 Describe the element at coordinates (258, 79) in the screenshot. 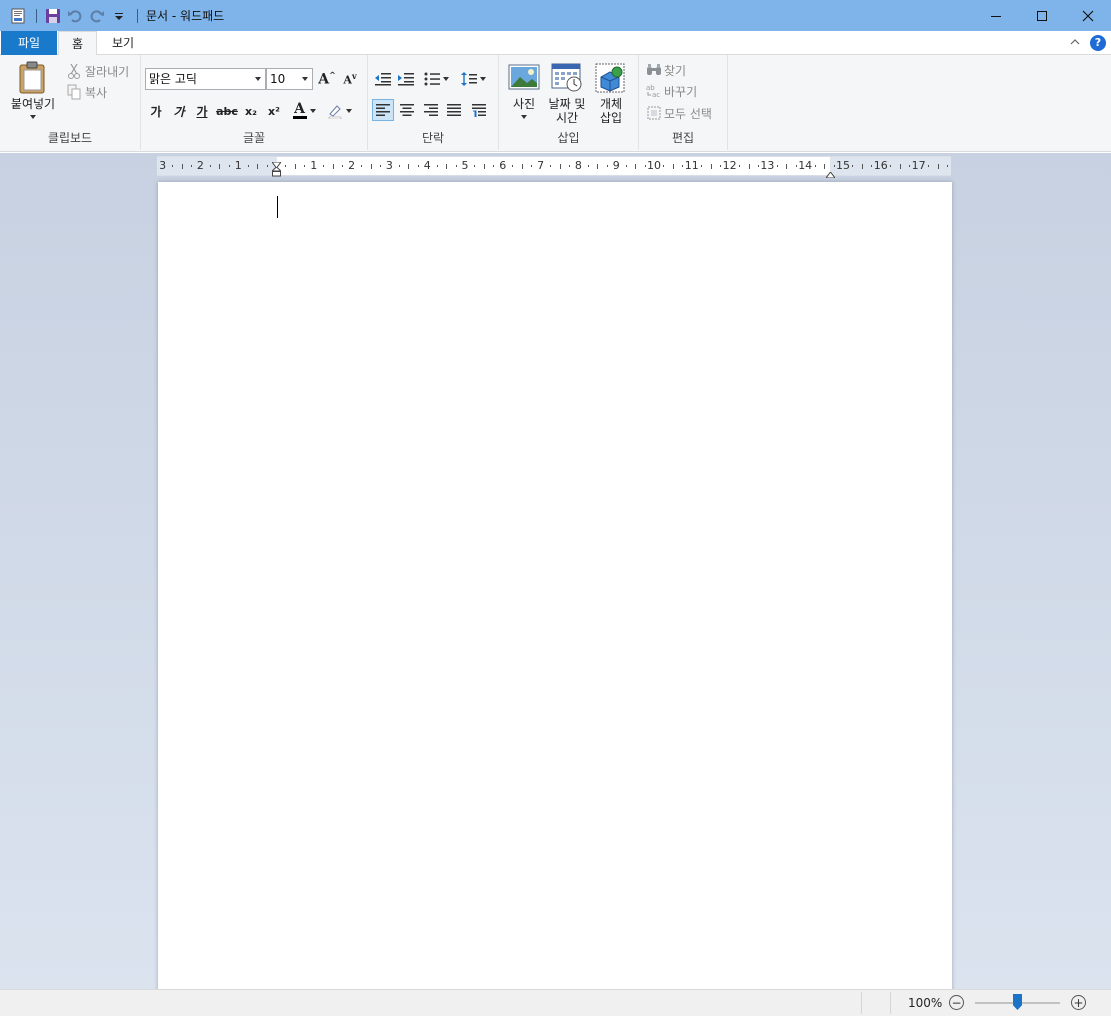

I see `font-family-dropdown-icon` at that location.